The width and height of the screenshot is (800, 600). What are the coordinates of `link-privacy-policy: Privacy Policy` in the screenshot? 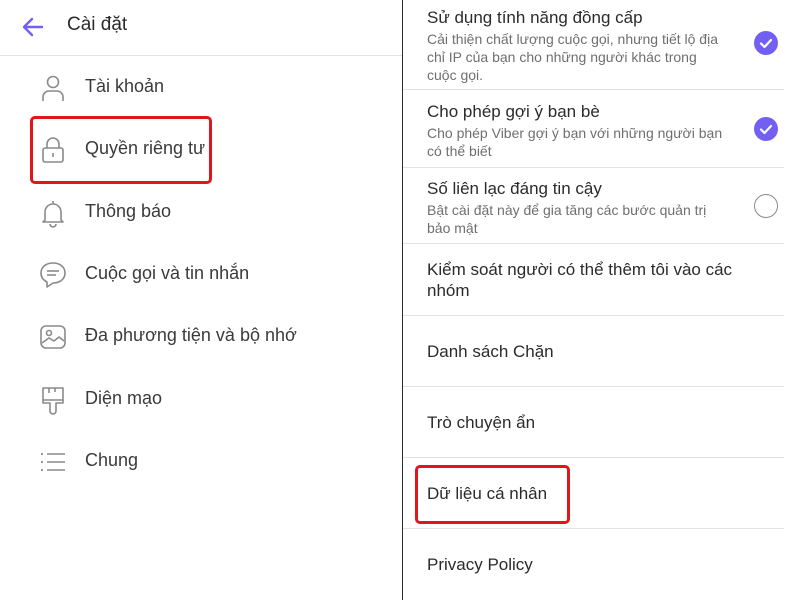 It's located at (593, 564).